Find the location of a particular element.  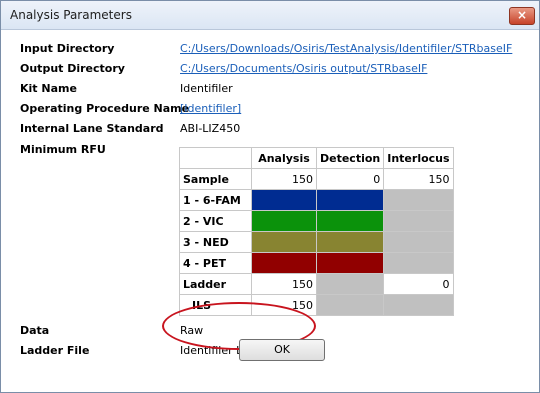

operating-procedure-label: Operating Procedure Name is located at coordinates (105, 108).